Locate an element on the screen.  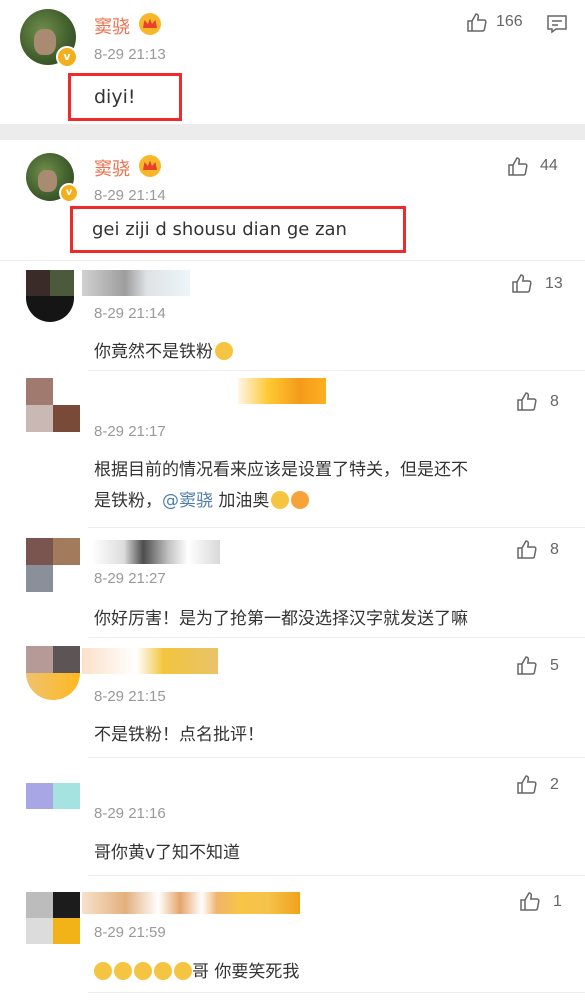
reply-text-line2: 是铁粉，@窦骁 加油奥 is located at coordinates (202, 498).